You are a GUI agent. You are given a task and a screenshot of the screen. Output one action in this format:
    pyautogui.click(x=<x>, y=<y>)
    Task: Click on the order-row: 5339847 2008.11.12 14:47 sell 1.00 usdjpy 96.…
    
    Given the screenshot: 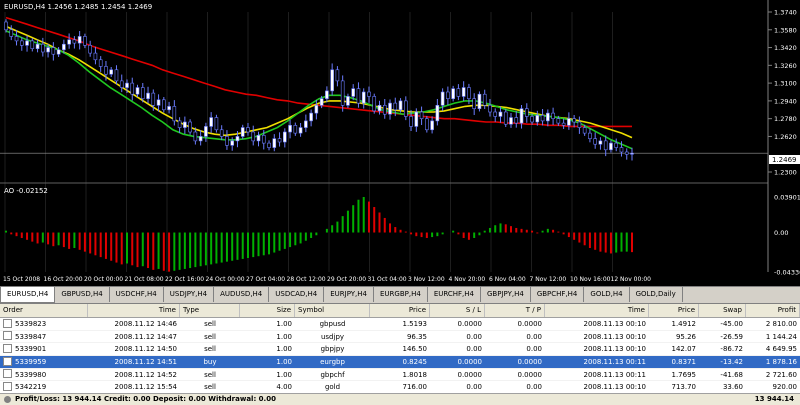 What is the action you would take?
    pyautogui.click(x=400, y=337)
    